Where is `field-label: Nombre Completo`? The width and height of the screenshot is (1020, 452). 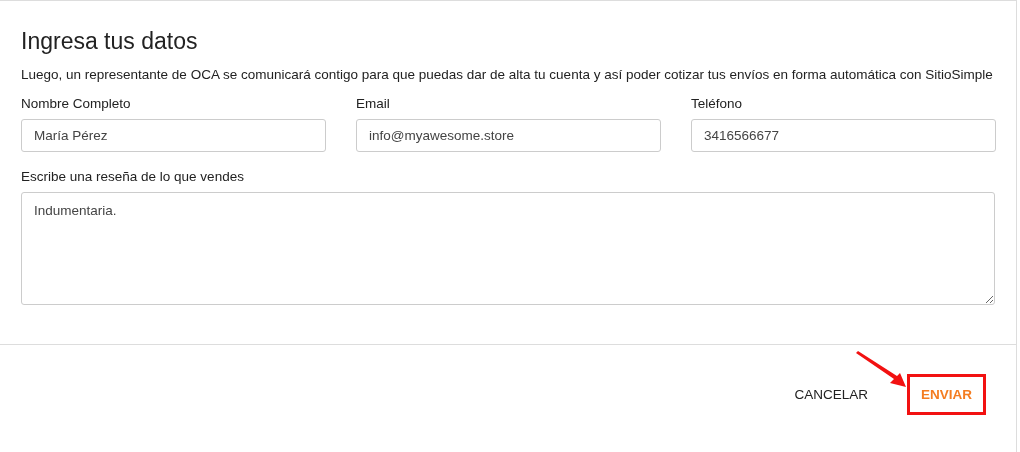 field-label: Nombre Completo is located at coordinates (76, 104).